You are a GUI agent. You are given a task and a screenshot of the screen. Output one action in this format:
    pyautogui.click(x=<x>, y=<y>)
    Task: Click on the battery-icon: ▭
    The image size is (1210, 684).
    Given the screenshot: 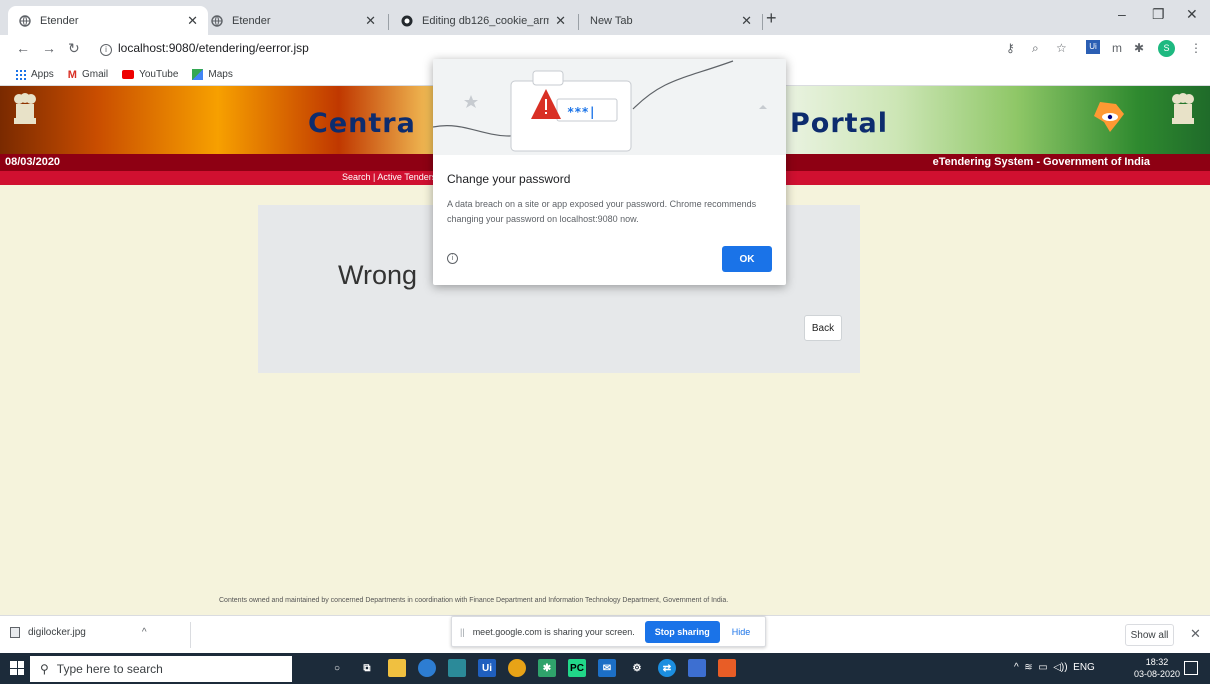 What is the action you would take?
    pyautogui.click(x=1043, y=667)
    